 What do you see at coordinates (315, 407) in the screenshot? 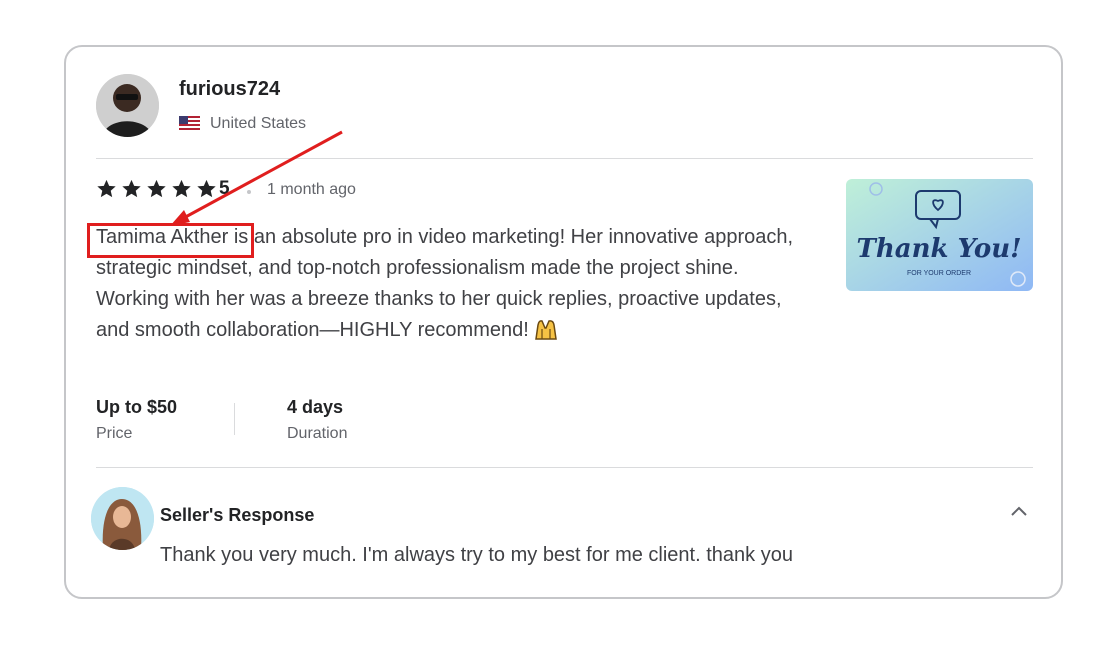
I see `duration-value: 4 days` at bounding box center [315, 407].